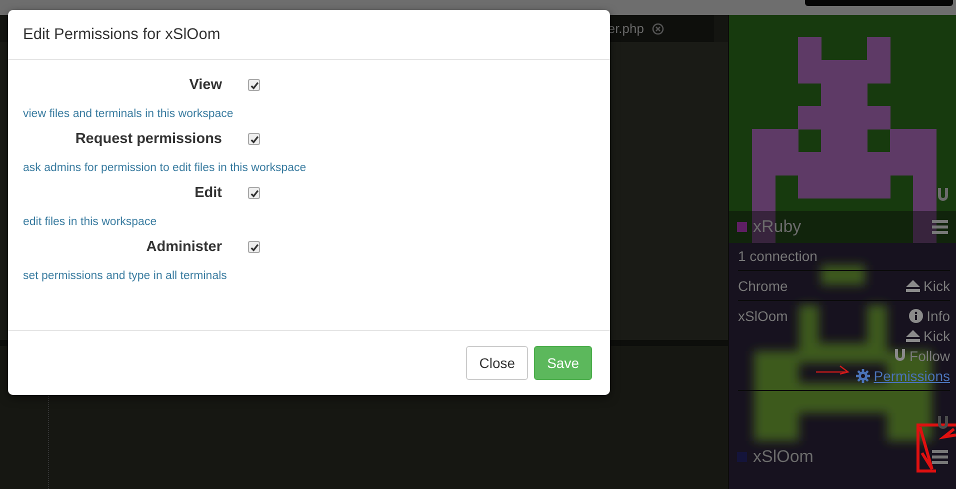  What do you see at coordinates (863, 376) in the screenshot?
I see `gear-icon` at bounding box center [863, 376].